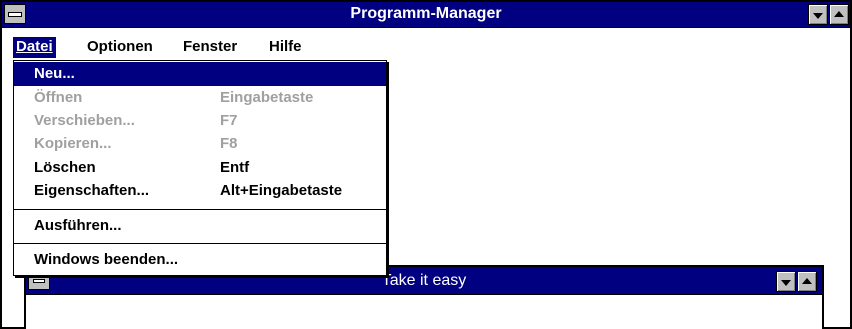 The image size is (852, 329). Describe the element at coordinates (426, 44) in the screenshot. I see `menu-bar: Datei Optionen Fenster Hilfe` at that location.